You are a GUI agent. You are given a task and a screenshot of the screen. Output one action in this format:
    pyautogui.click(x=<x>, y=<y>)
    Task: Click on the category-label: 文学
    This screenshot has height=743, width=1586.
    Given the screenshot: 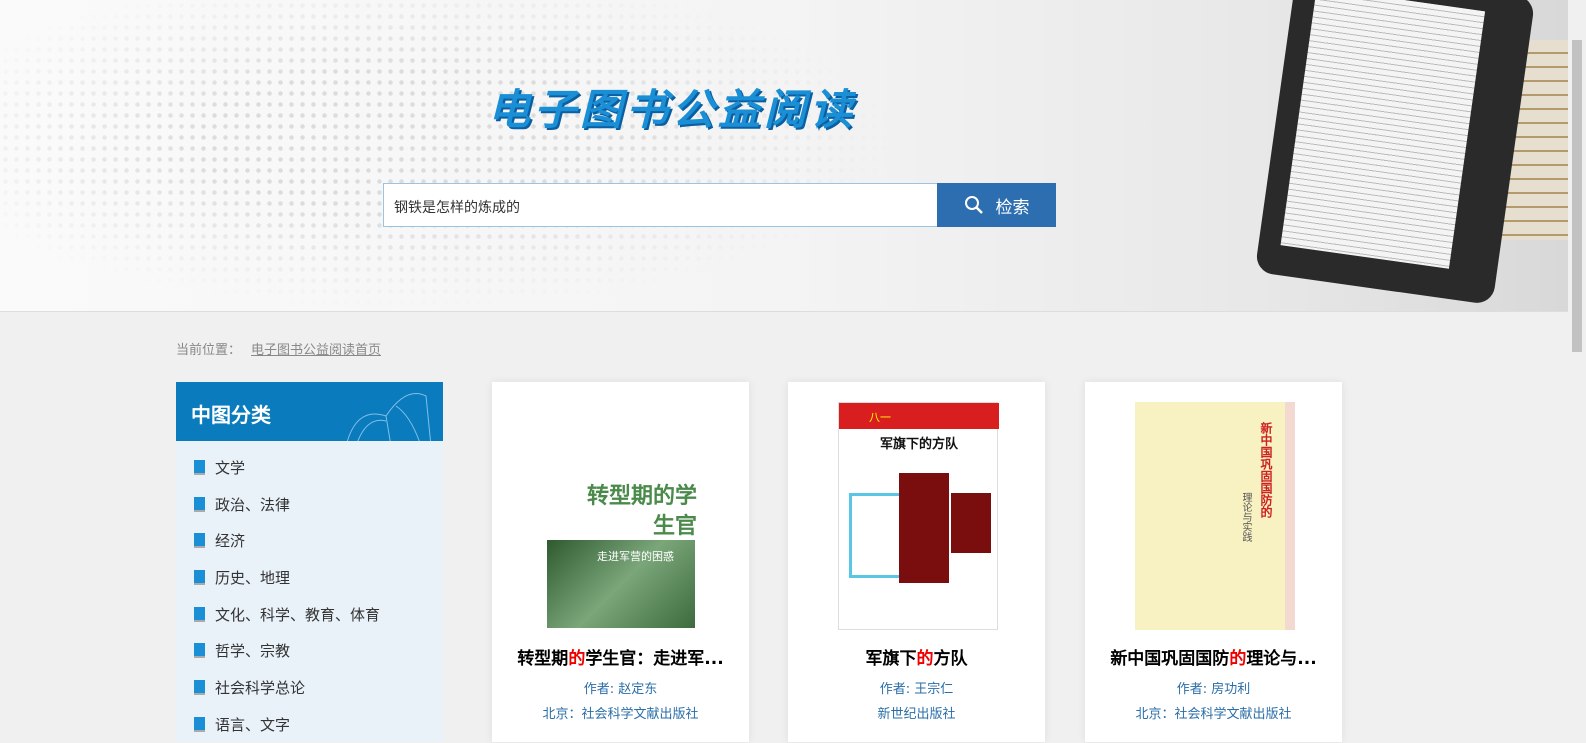 What is the action you would take?
    pyautogui.click(x=230, y=467)
    